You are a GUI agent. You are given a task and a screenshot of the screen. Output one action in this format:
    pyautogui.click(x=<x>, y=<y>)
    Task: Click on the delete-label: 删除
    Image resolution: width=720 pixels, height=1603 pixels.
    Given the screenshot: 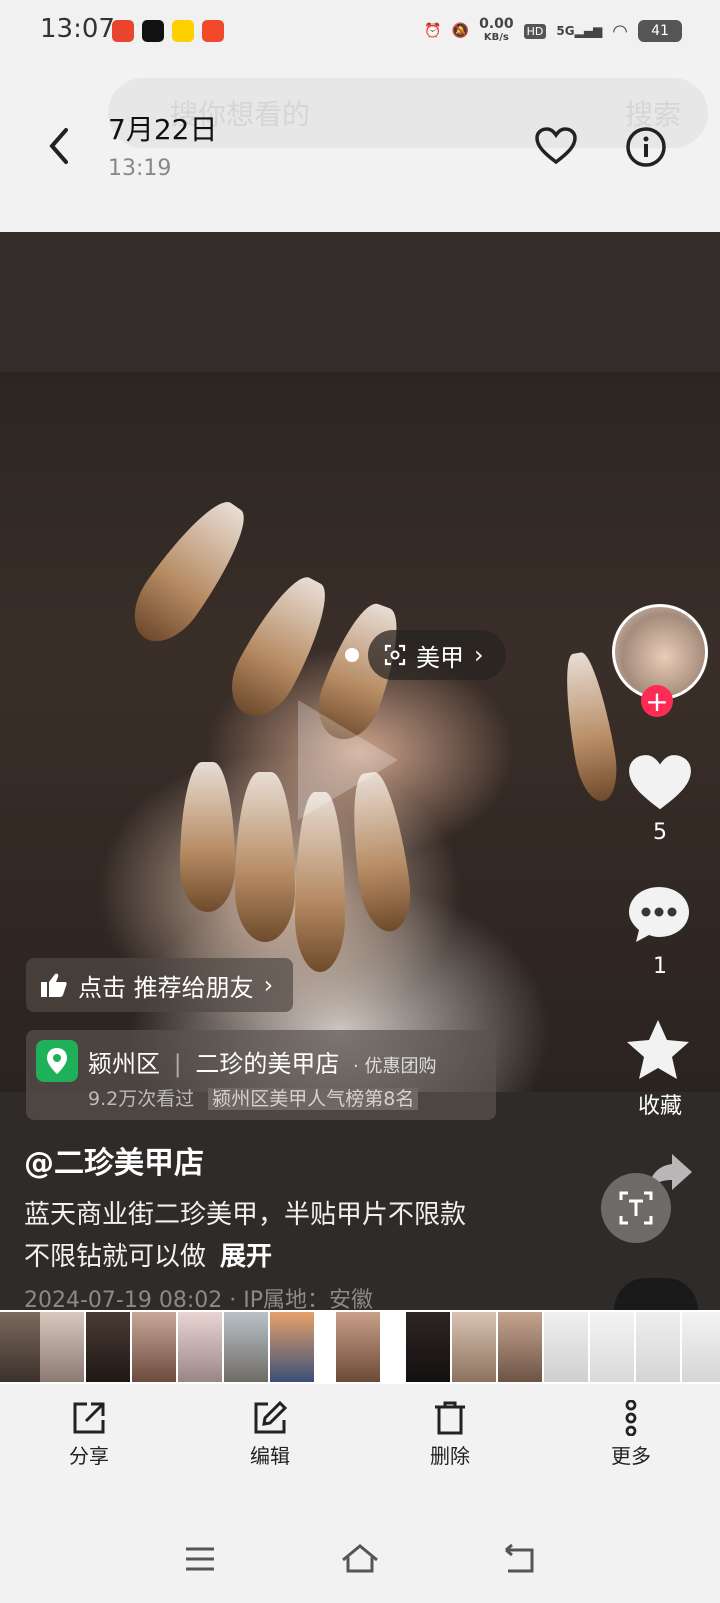 What is the action you would take?
    pyautogui.click(x=450, y=1456)
    